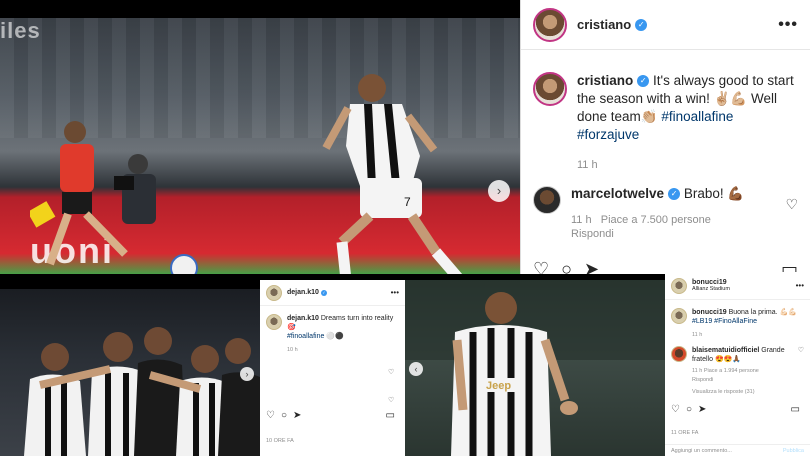  What do you see at coordinates (711, 289) in the screenshot?
I see `post-location: Allianz Stadium` at bounding box center [711, 289].